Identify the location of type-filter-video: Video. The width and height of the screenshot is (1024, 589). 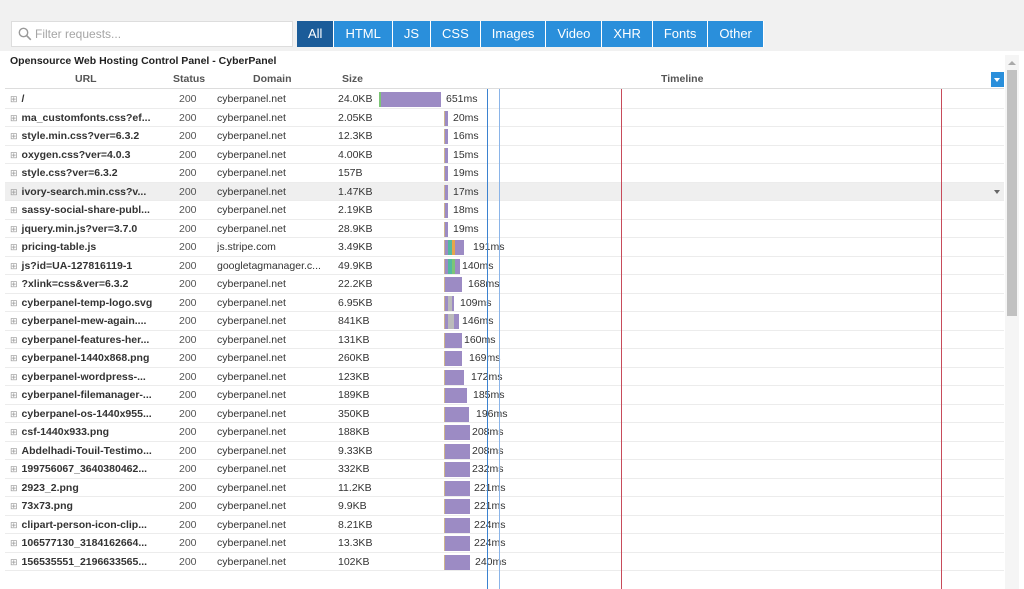
(574, 34).